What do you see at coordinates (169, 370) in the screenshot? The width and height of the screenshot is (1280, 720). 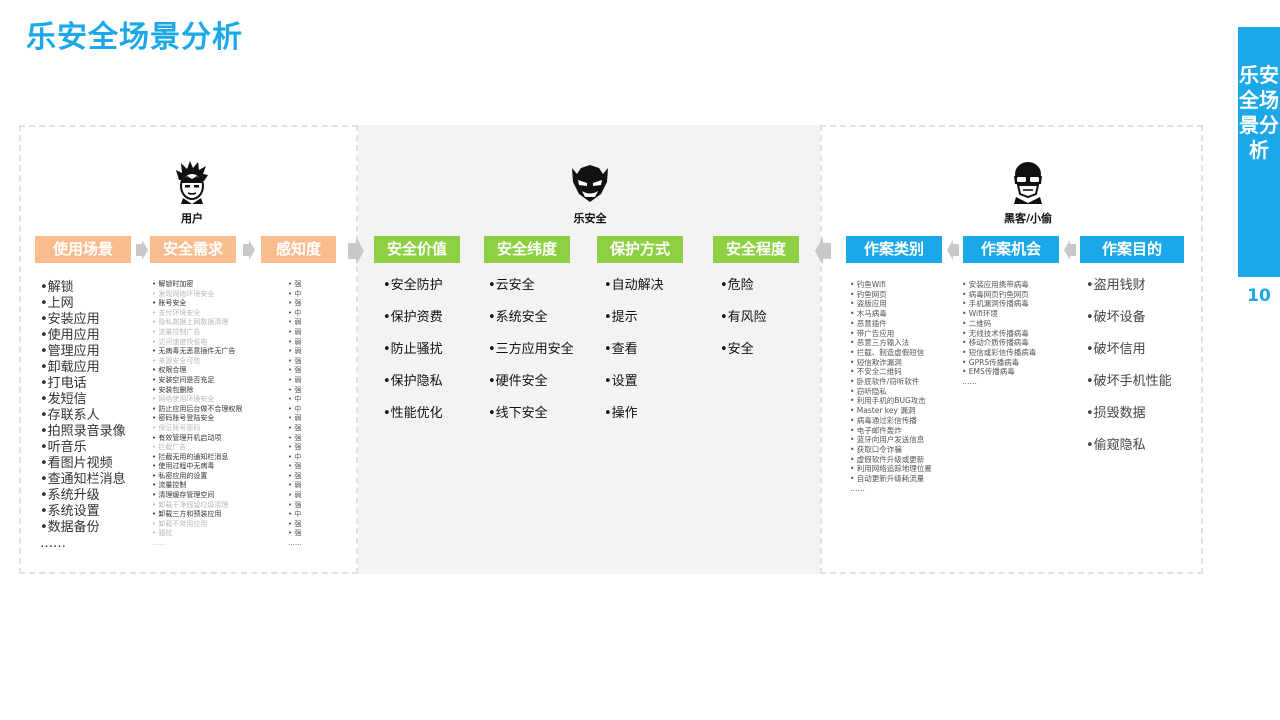 I see `security-need-item: • 权限合理` at bounding box center [169, 370].